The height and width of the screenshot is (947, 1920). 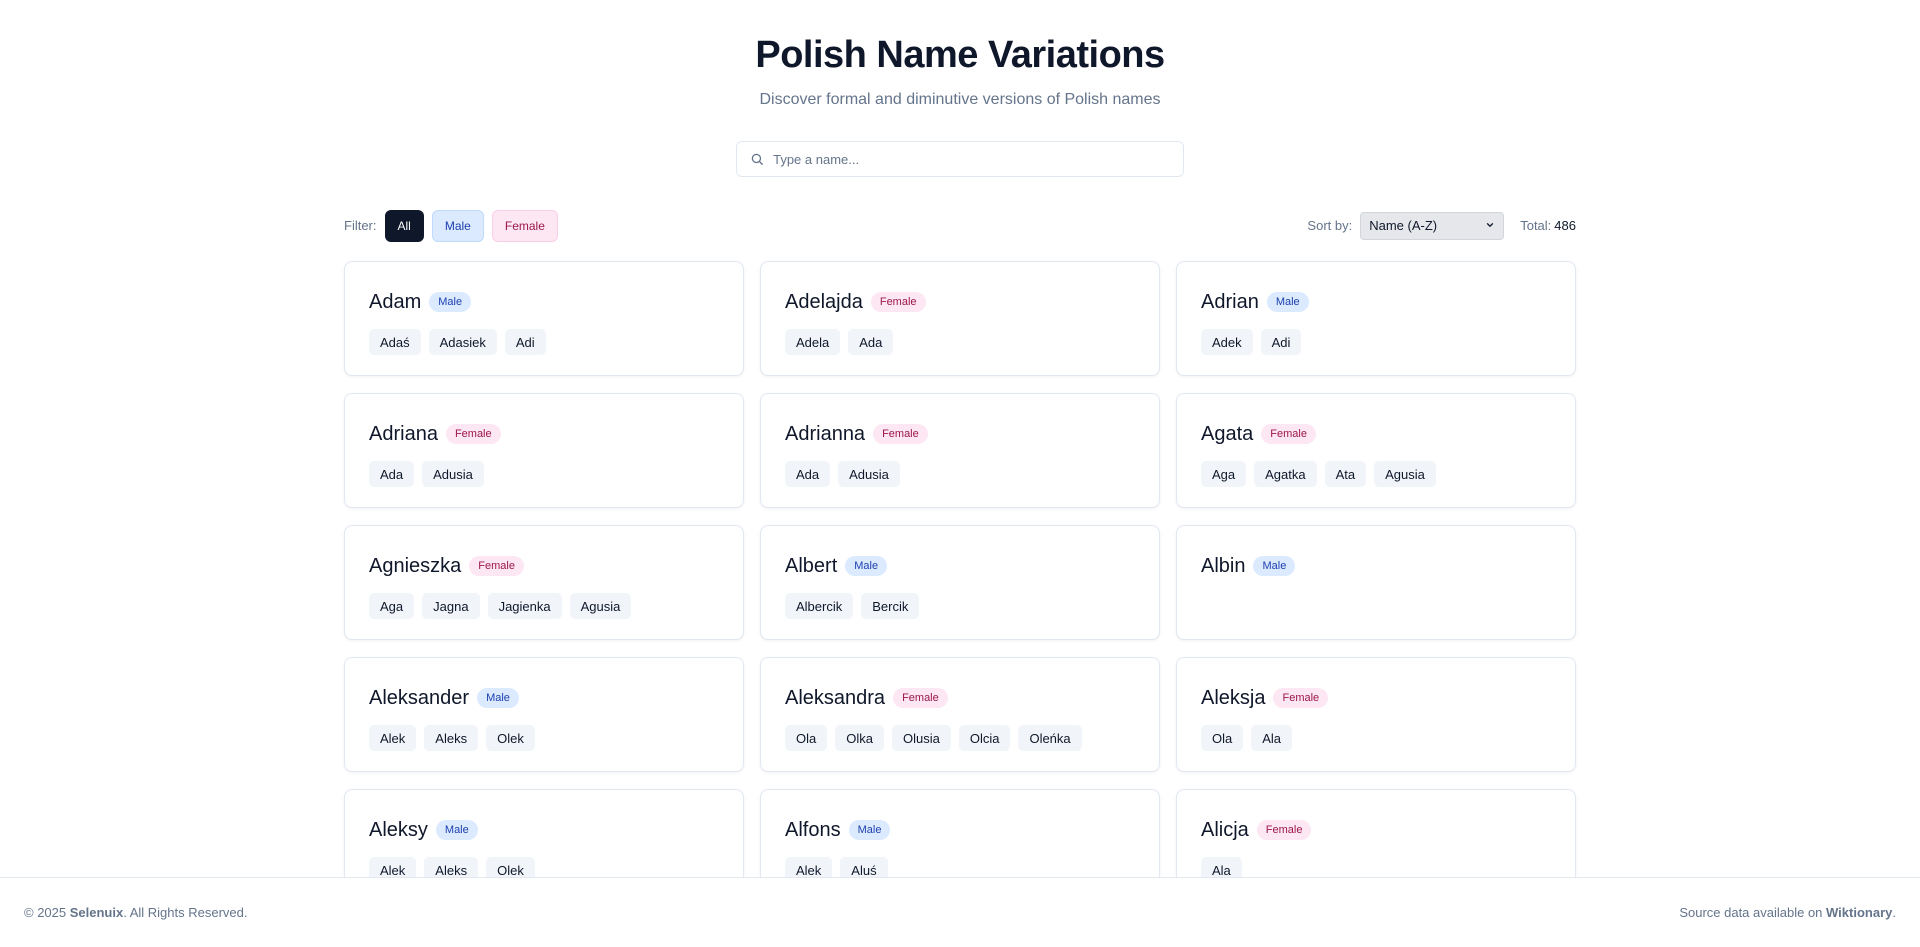 What do you see at coordinates (544, 474) in the screenshot?
I see `variant-list: Ada Adusia` at bounding box center [544, 474].